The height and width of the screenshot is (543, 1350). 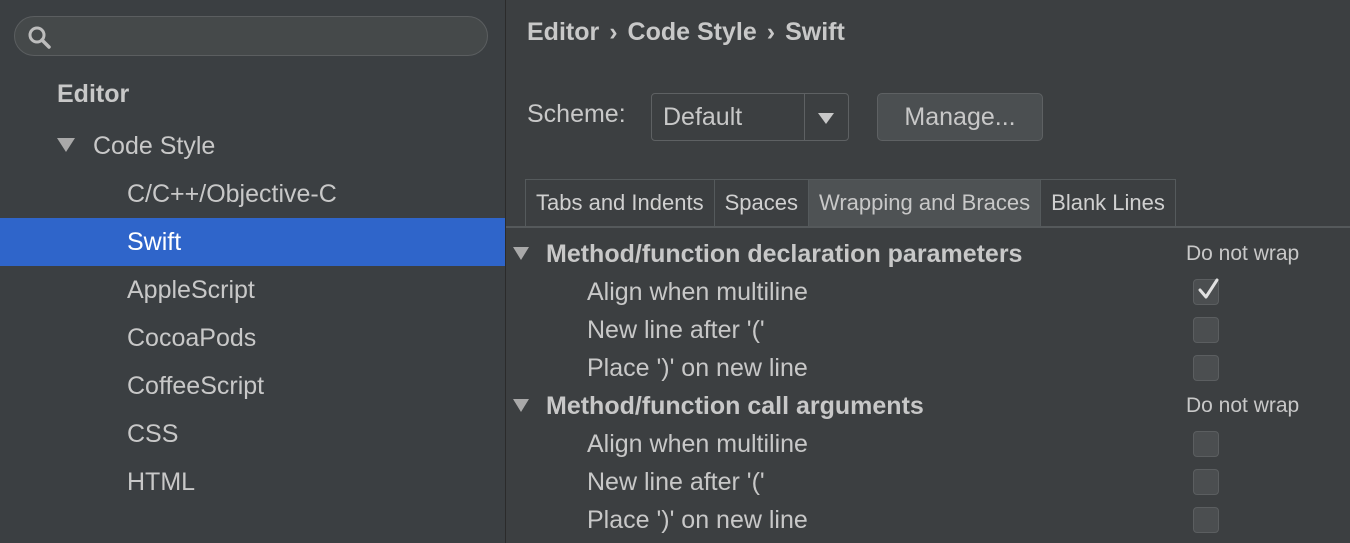 I want to click on tree-item-c-cpp-objc: C/C++/Objective-C, so click(x=252, y=194).